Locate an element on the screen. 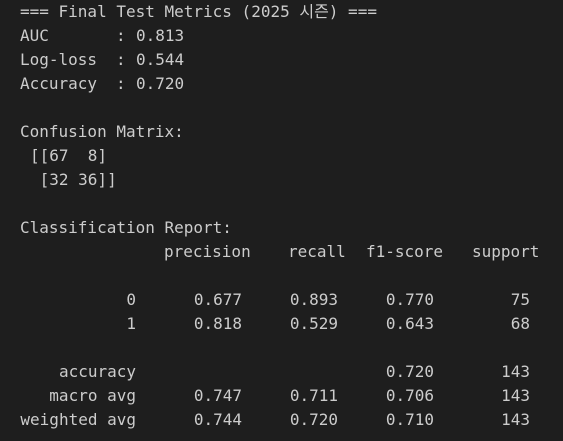 This screenshot has width=563, height=441. row-label: weighted avg is located at coordinates (78, 419).